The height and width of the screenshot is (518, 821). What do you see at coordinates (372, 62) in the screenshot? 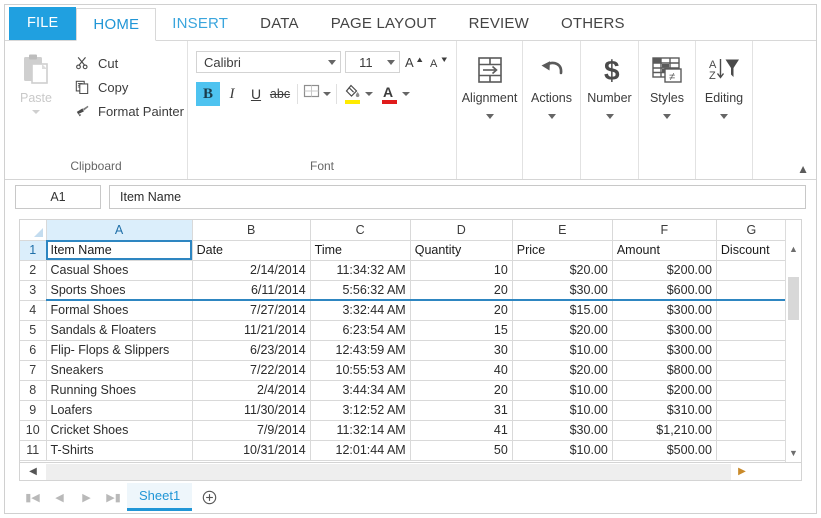
I see `font-size-combo: 11` at bounding box center [372, 62].